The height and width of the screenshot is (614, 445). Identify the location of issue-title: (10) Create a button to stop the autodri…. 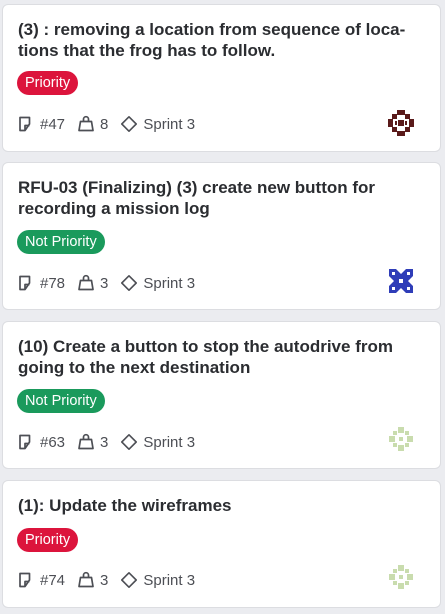
(221, 357).